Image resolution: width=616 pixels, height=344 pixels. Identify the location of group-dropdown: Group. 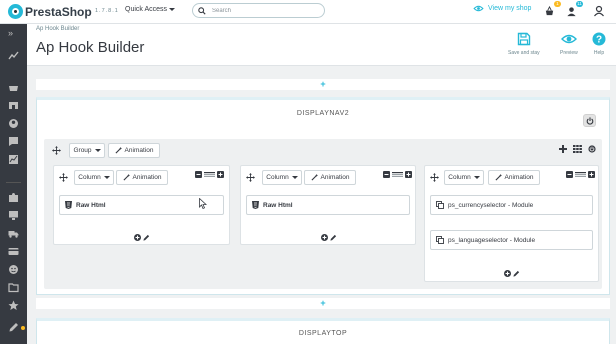
(87, 150).